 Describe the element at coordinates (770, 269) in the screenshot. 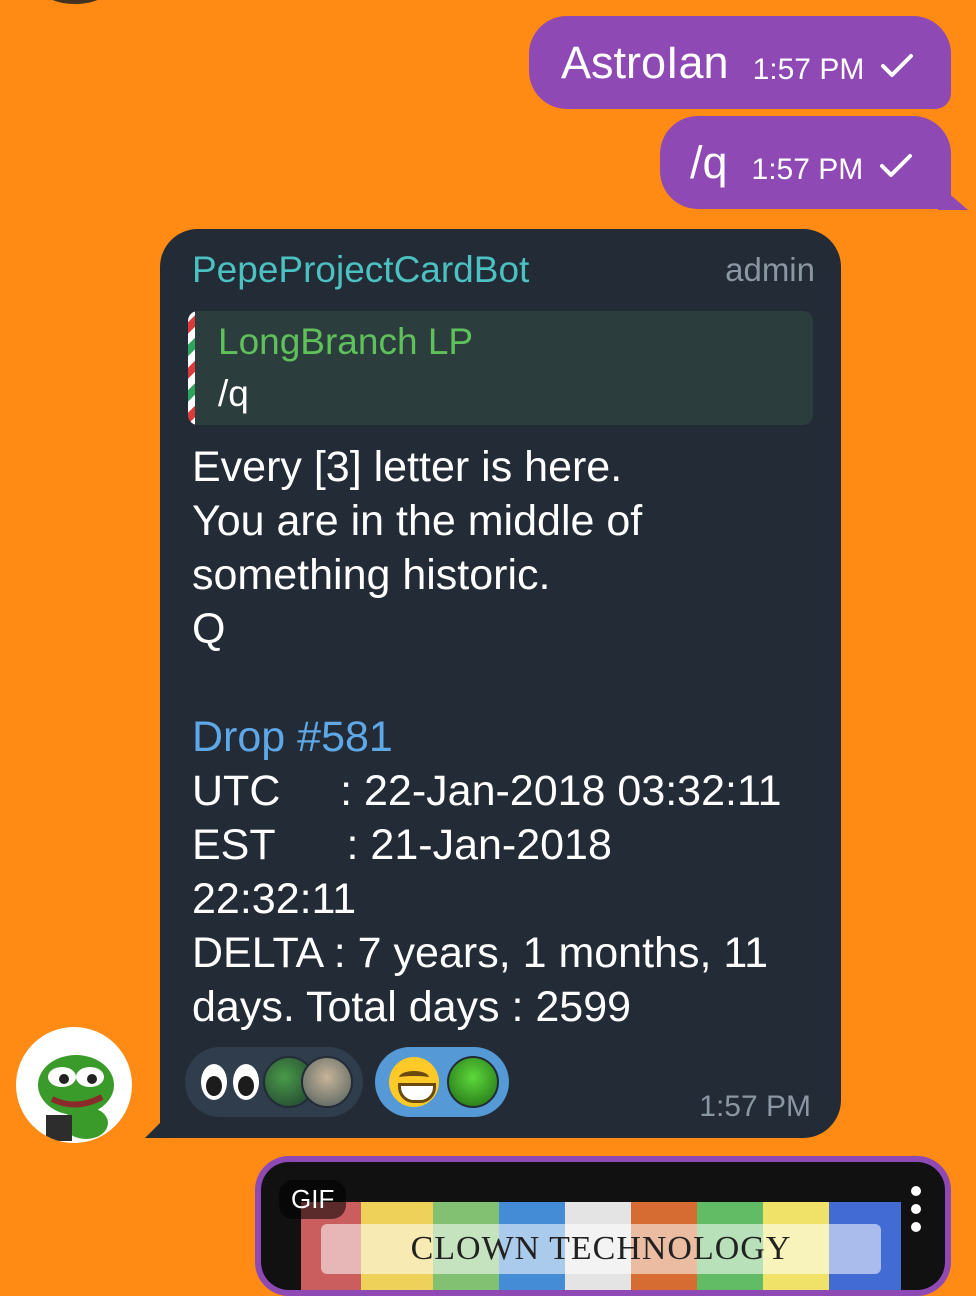

I see `admin-badge: admin` at that location.